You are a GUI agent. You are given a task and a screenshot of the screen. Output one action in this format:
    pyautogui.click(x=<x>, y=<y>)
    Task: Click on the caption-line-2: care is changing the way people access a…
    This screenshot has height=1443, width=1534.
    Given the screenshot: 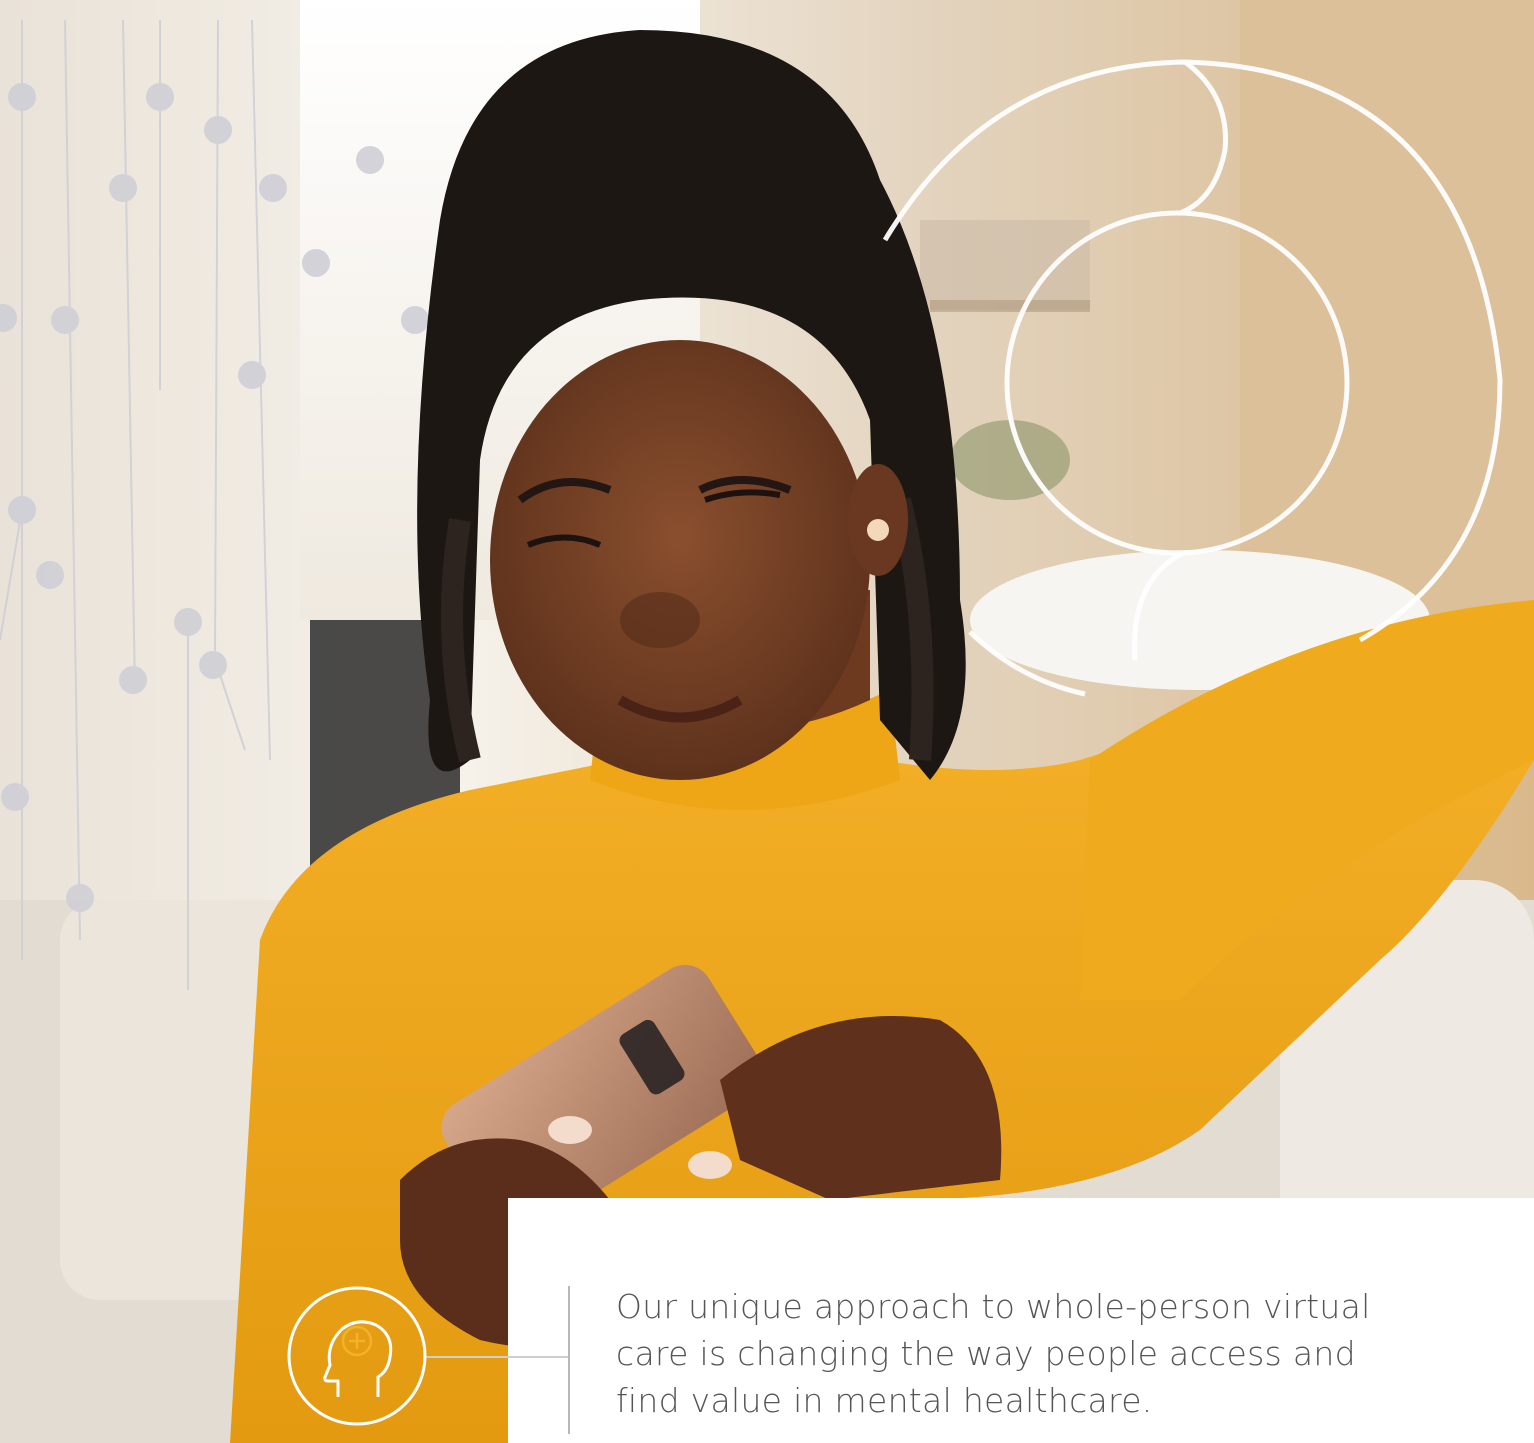 What is the action you would take?
    pyautogui.click(x=986, y=1353)
    